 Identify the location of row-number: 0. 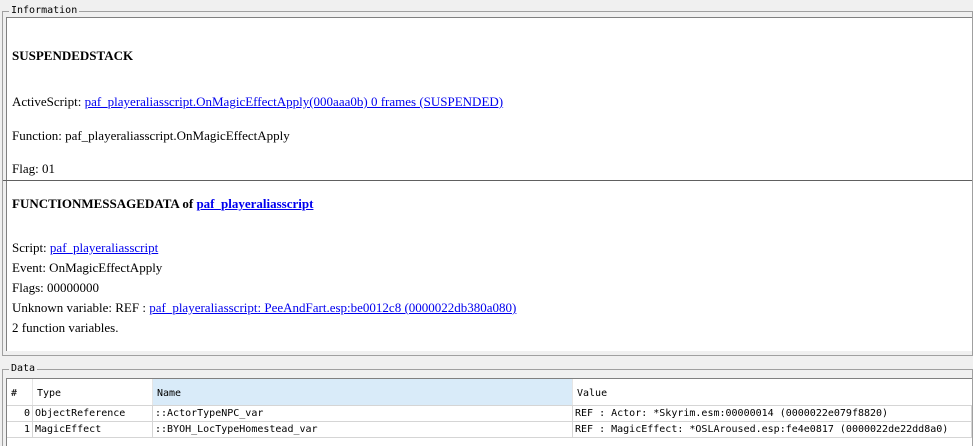
(20, 413).